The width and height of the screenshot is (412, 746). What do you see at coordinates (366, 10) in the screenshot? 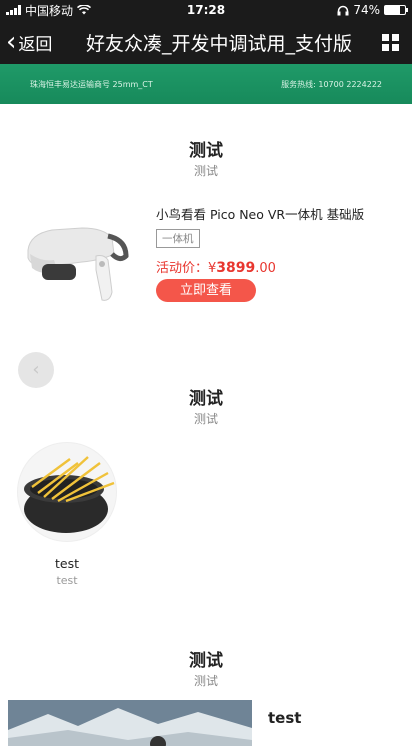
I see `battery-percent: 74%` at bounding box center [366, 10].